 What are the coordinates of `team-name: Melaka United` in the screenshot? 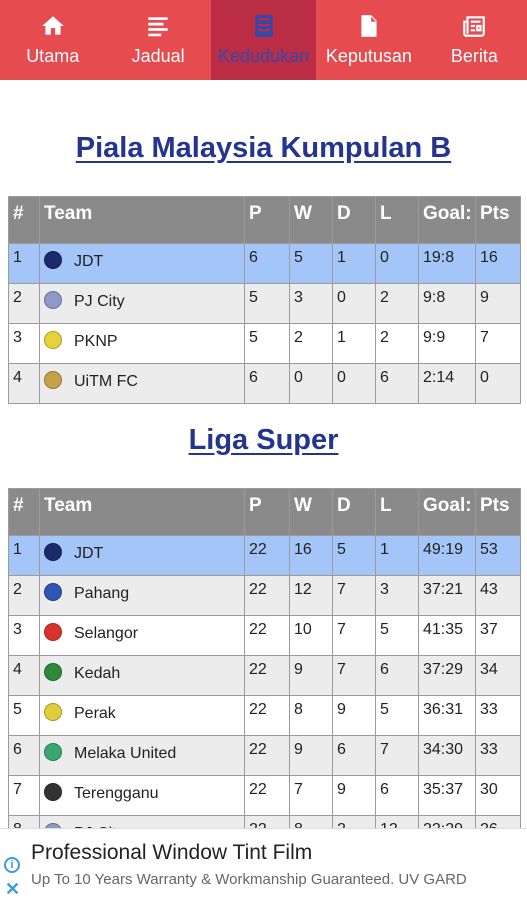 It's located at (125, 753).